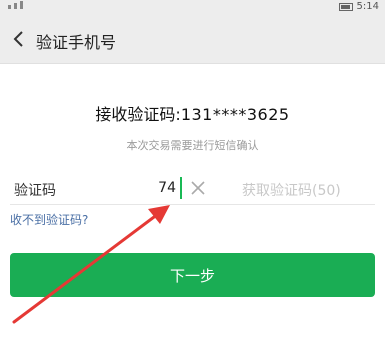 The image size is (385, 345). I want to click on signal-icons, so click(15, 5).